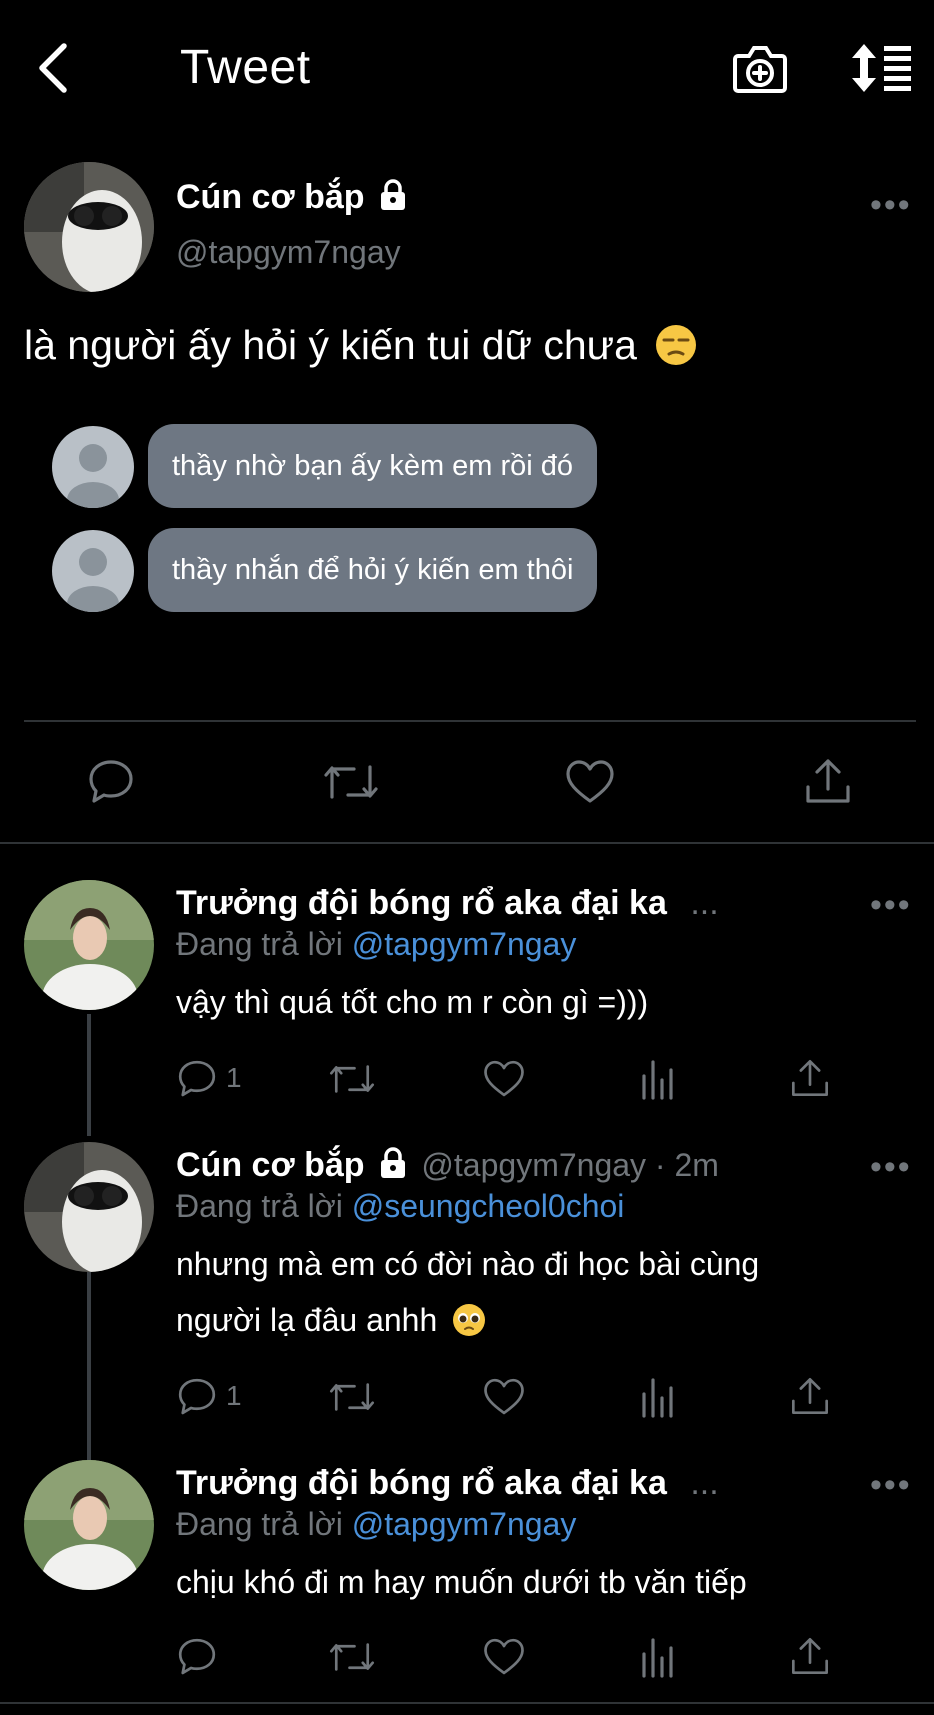  Describe the element at coordinates (292, 197) in the screenshot. I see `author-name: Cún cơ bắp` at that location.